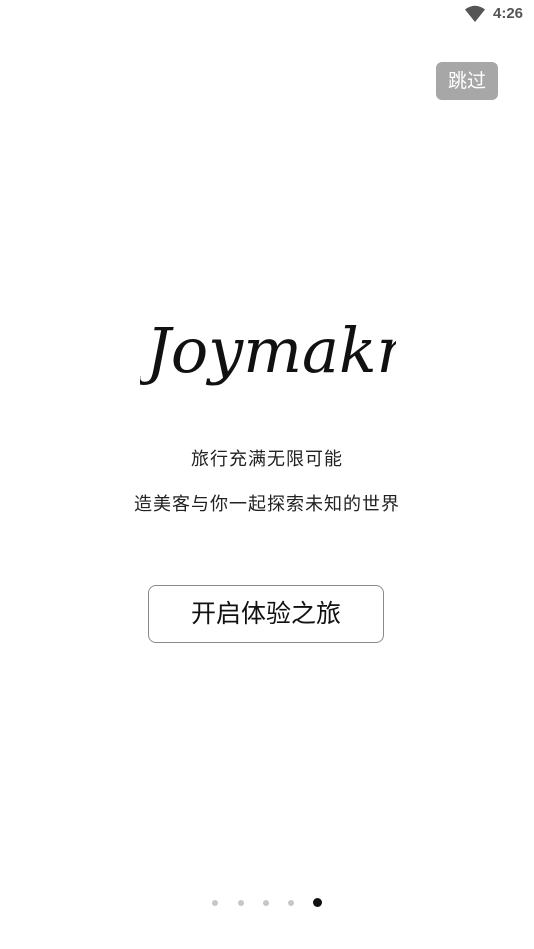 The height and width of the screenshot is (949, 534). I want to click on page-indicator, so click(268, 903).